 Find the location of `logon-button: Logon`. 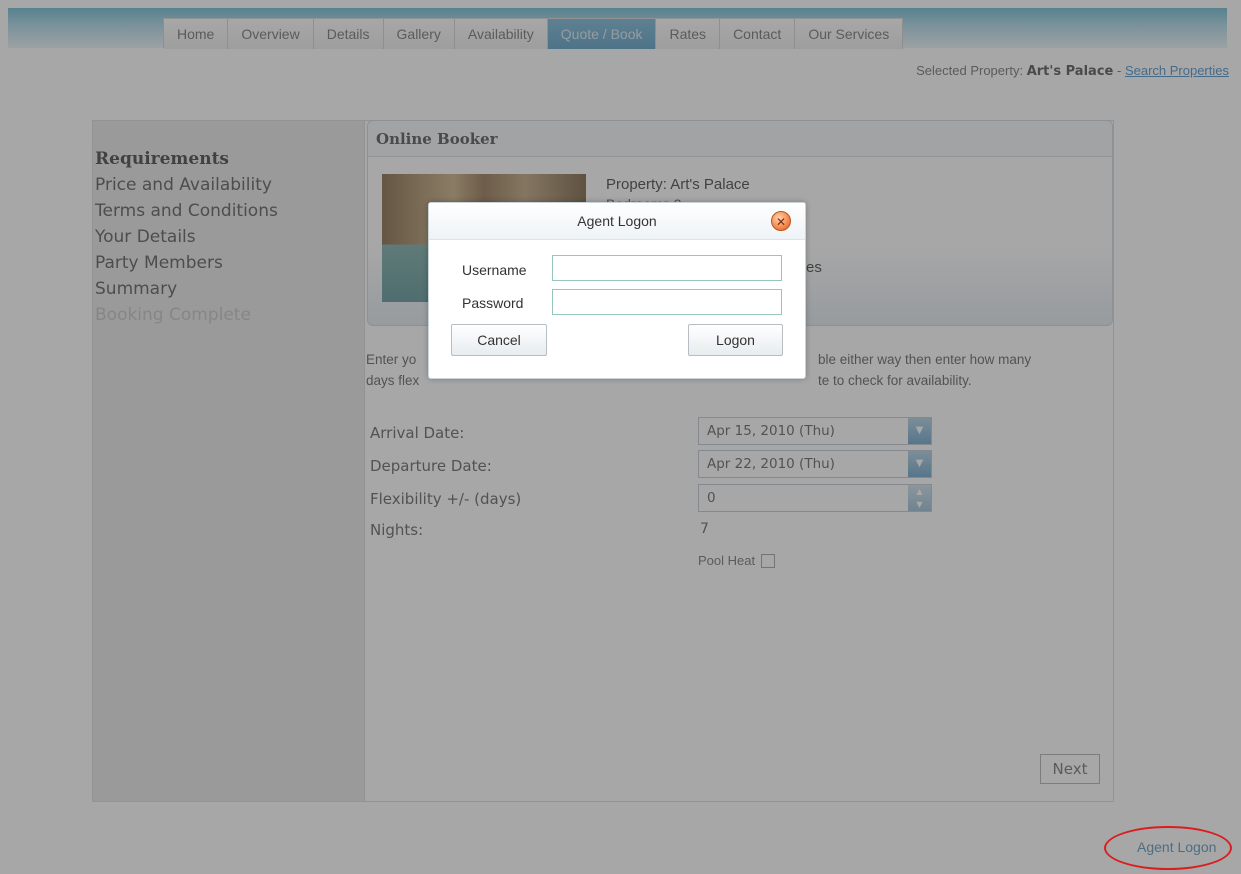

logon-button: Logon is located at coordinates (735, 340).